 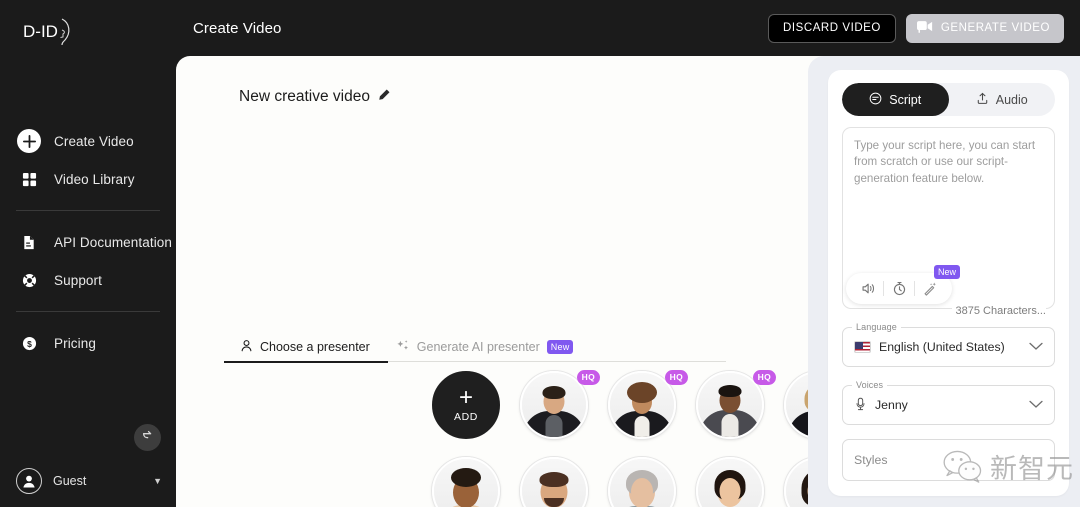 I want to click on sidebar-item-label: Support, so click(x=78, y=280).